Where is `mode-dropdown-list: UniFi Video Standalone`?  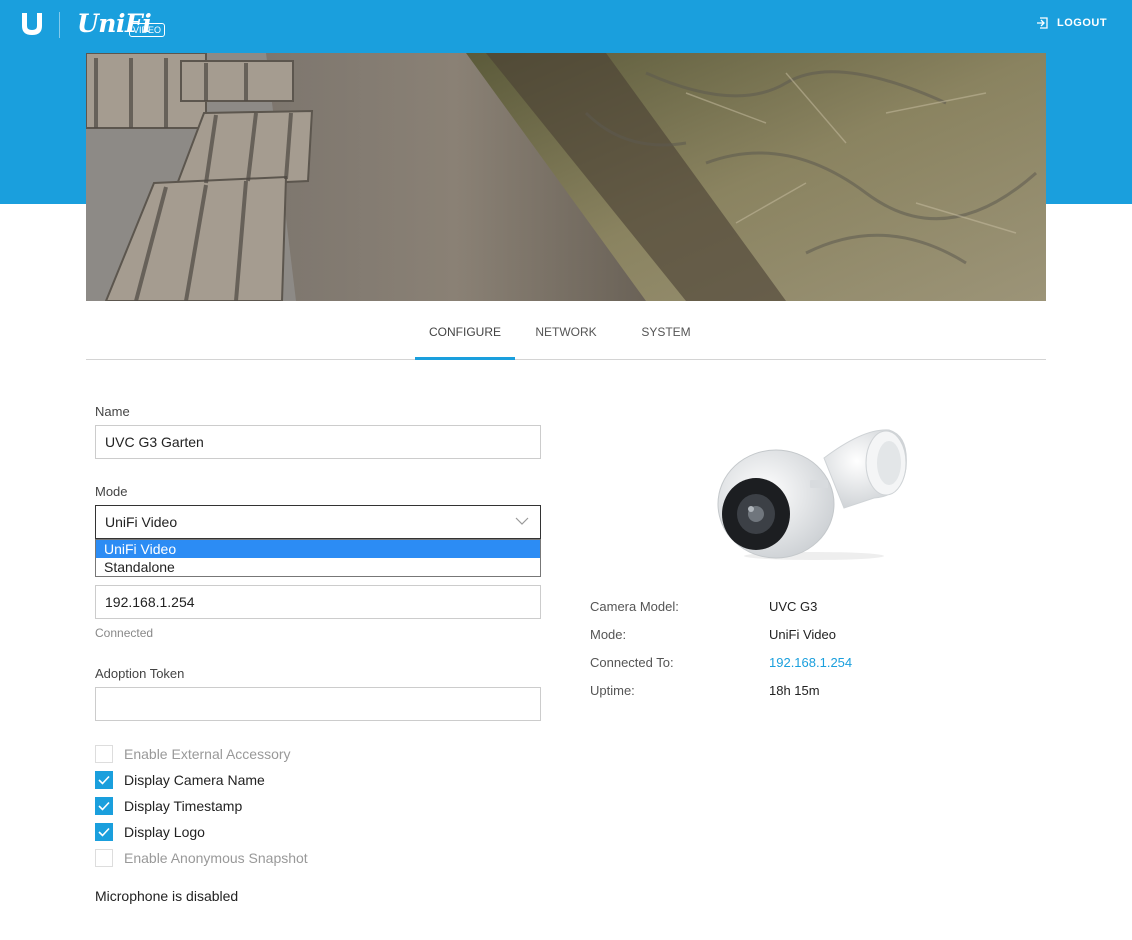 mode-dropdown-list: UniFi Video Standalone is located at coordinates (318, 558).